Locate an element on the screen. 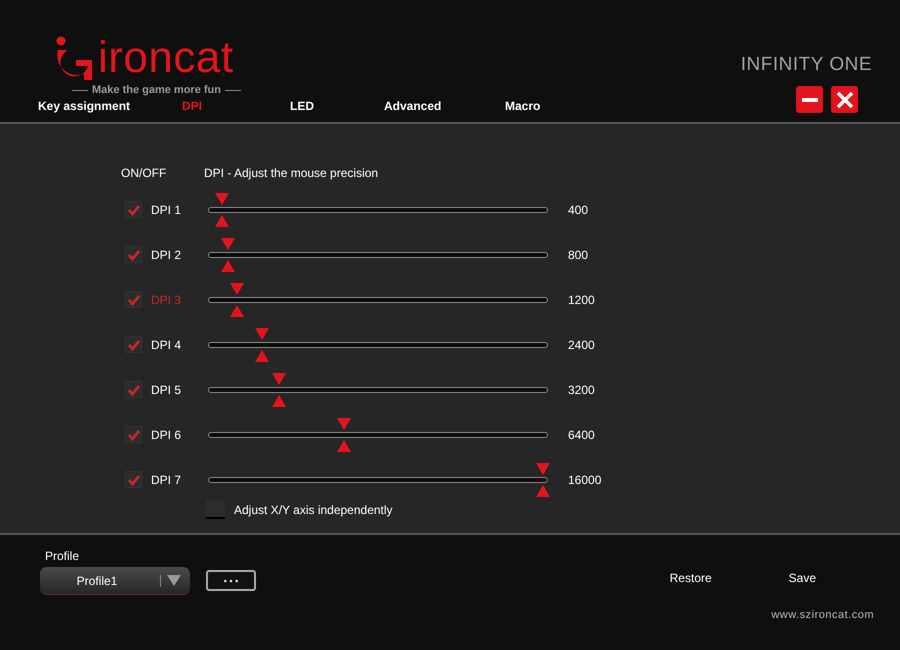  action-button: Restore is located at coordinates (729, 578).